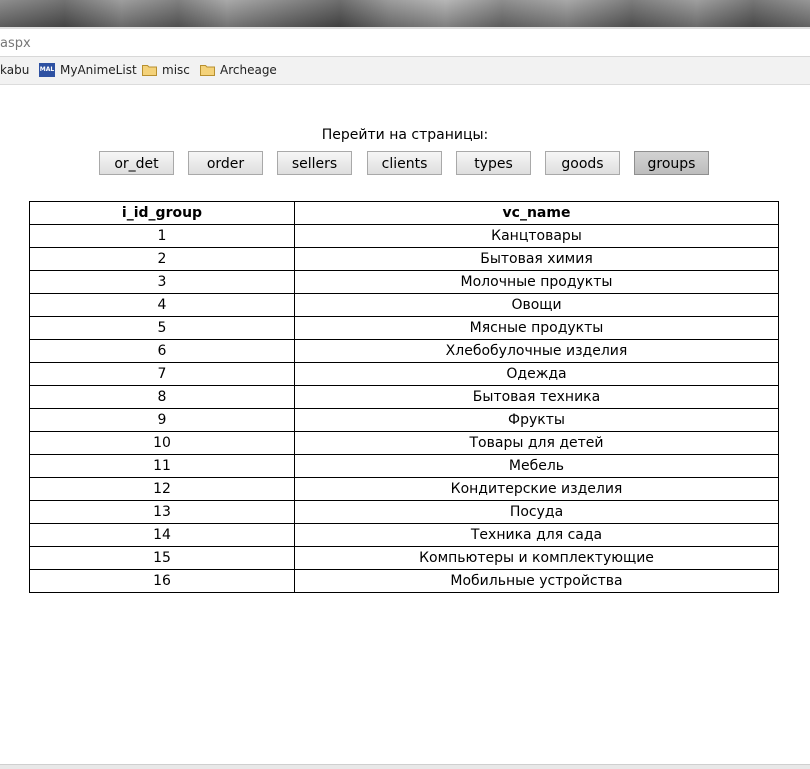 The image size is (810, 769). What do you see at coordinates (536, 236) in the screenshot?
I see `cell-name: Канцтовары` at bounding box center [536, 236].